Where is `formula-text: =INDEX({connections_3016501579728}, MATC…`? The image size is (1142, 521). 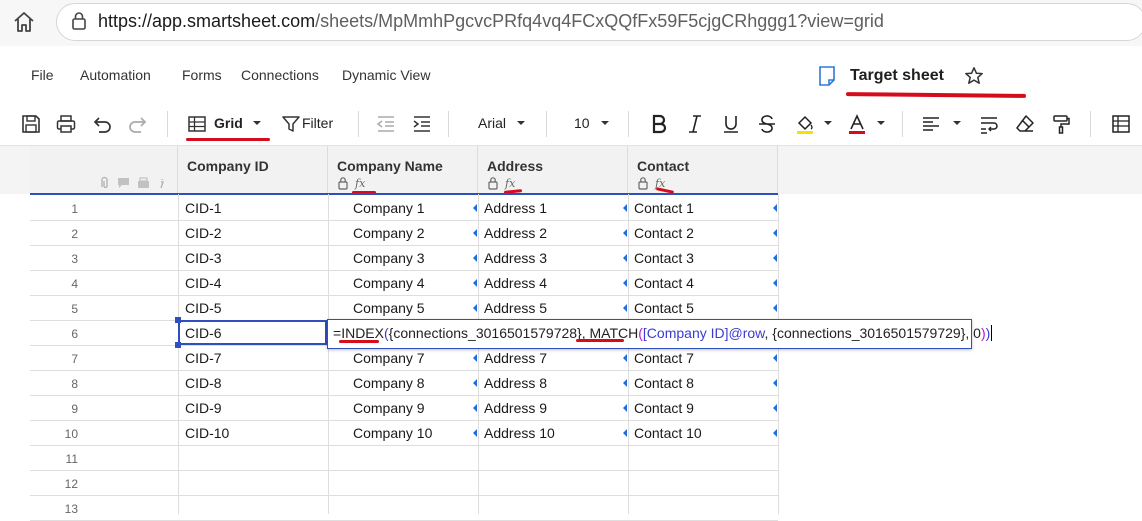
formula-text: =INDEX({connections_3016501579728}, MATC… is located at coordinates (663, 333).